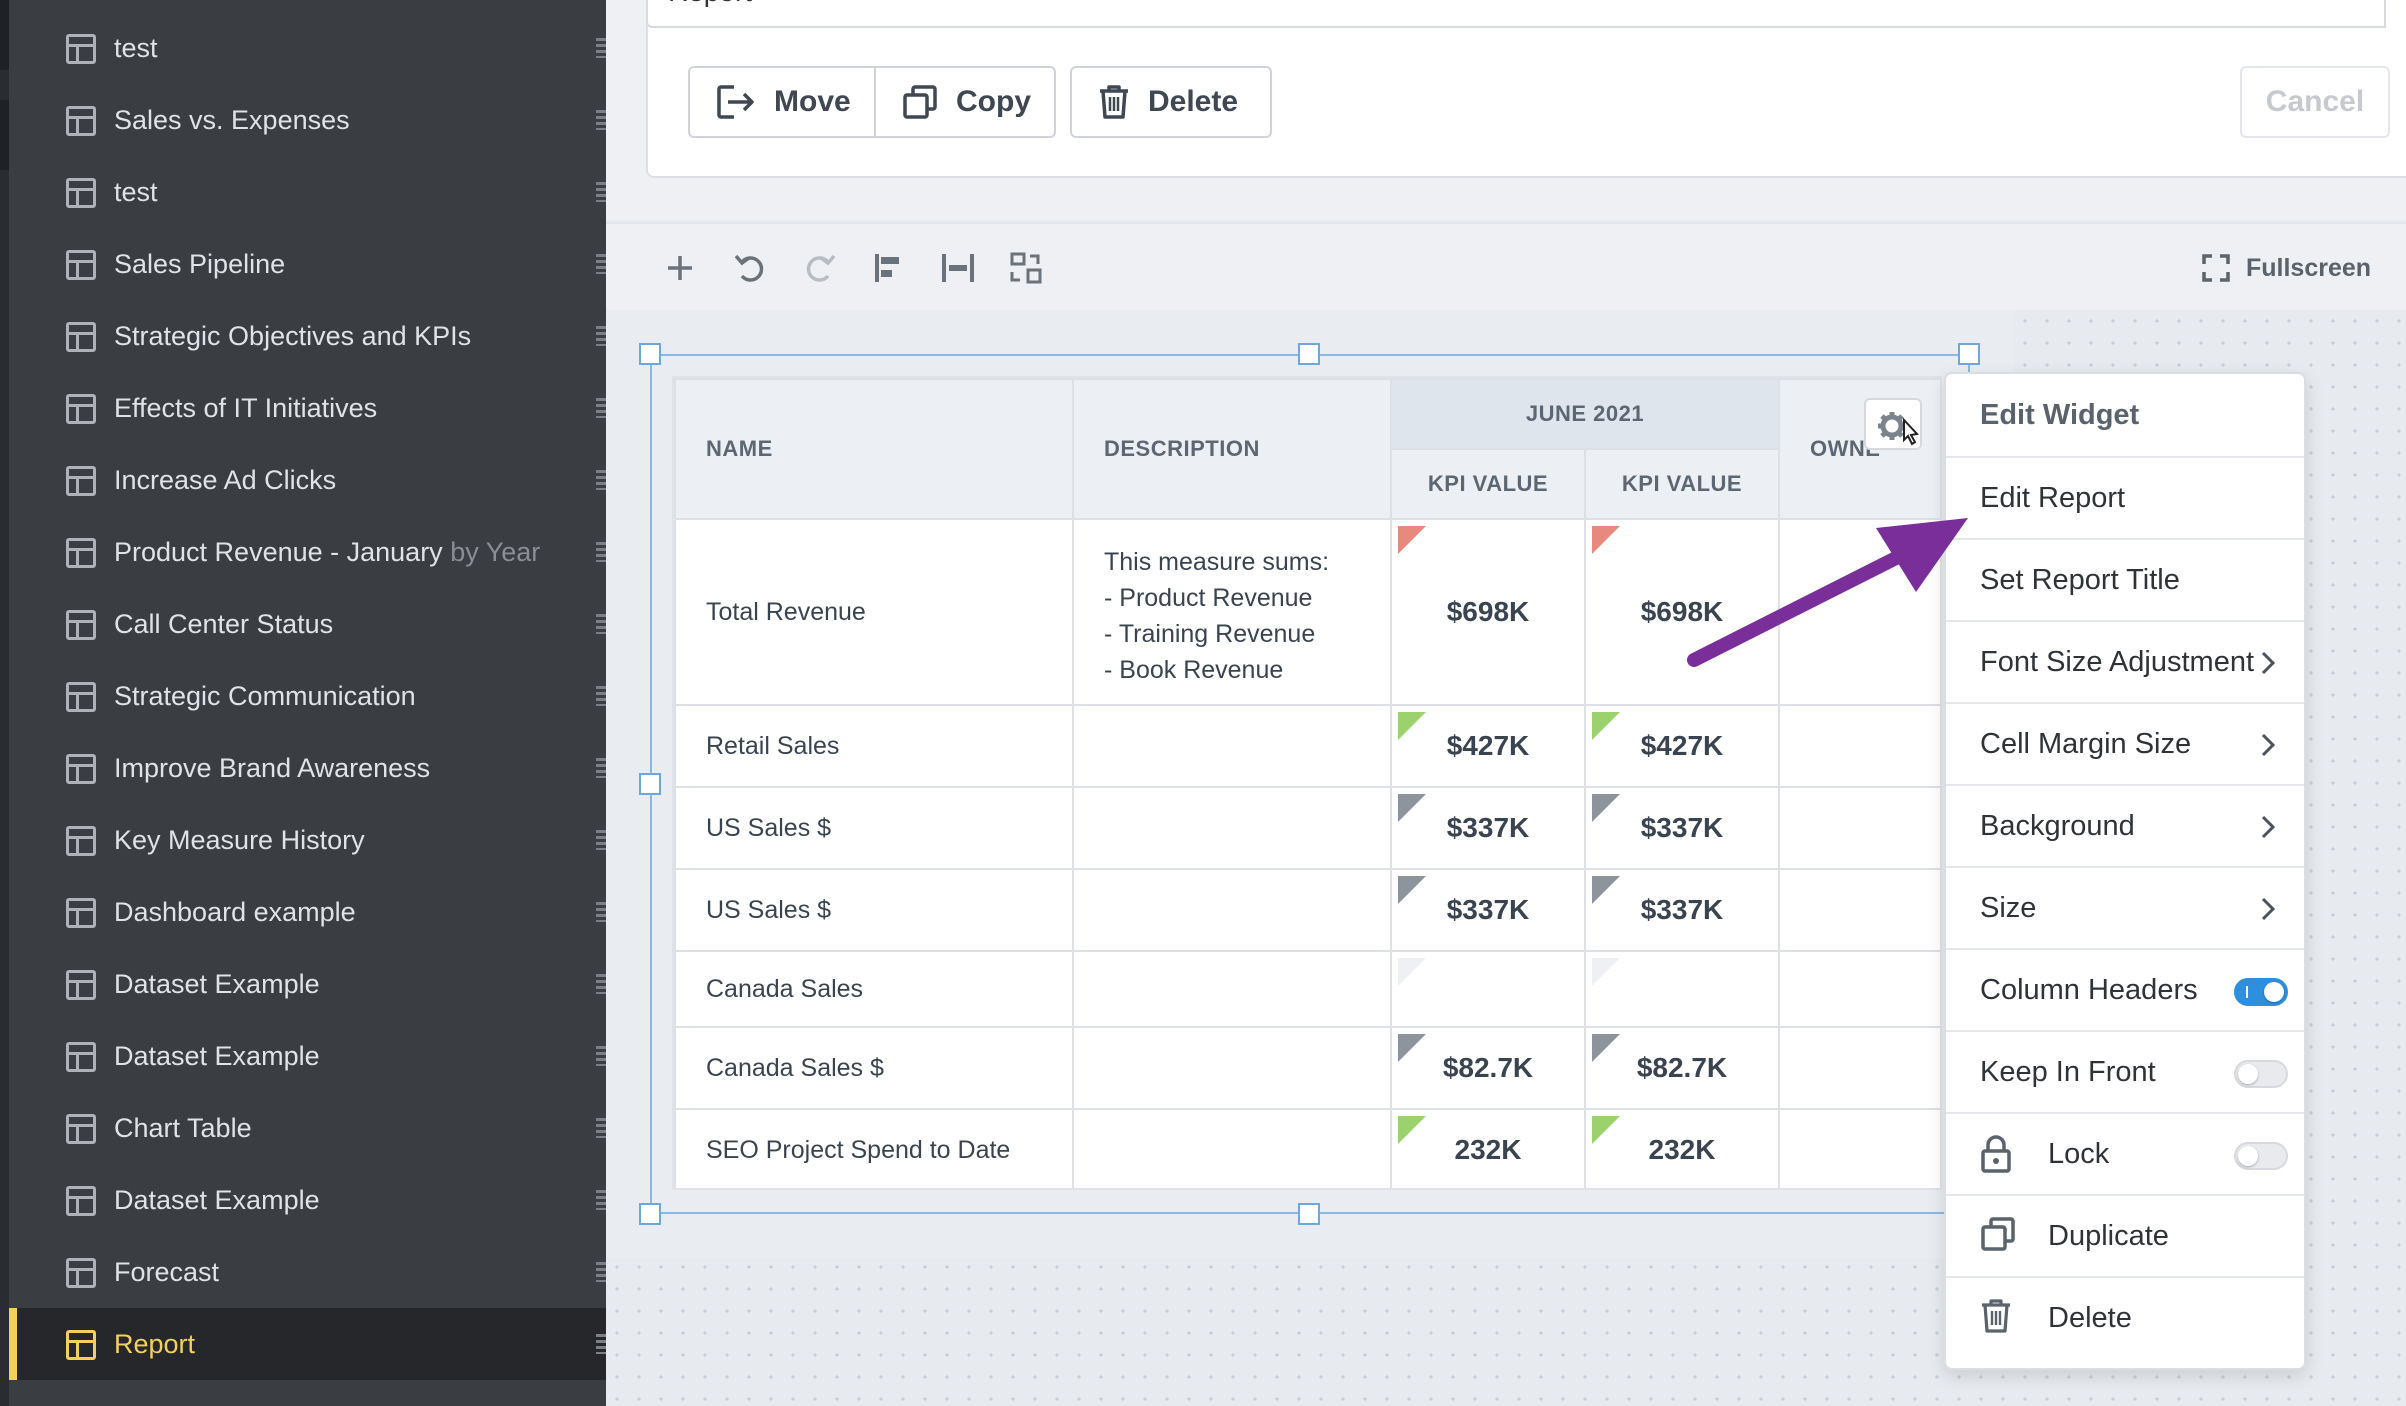 This screenshot has height=1406, width=2406. What do you see at coordinates (265, 695) in the screenshot?
I see `sidebar-item-label: Strategic Communication` at bounding box center [265, 695].